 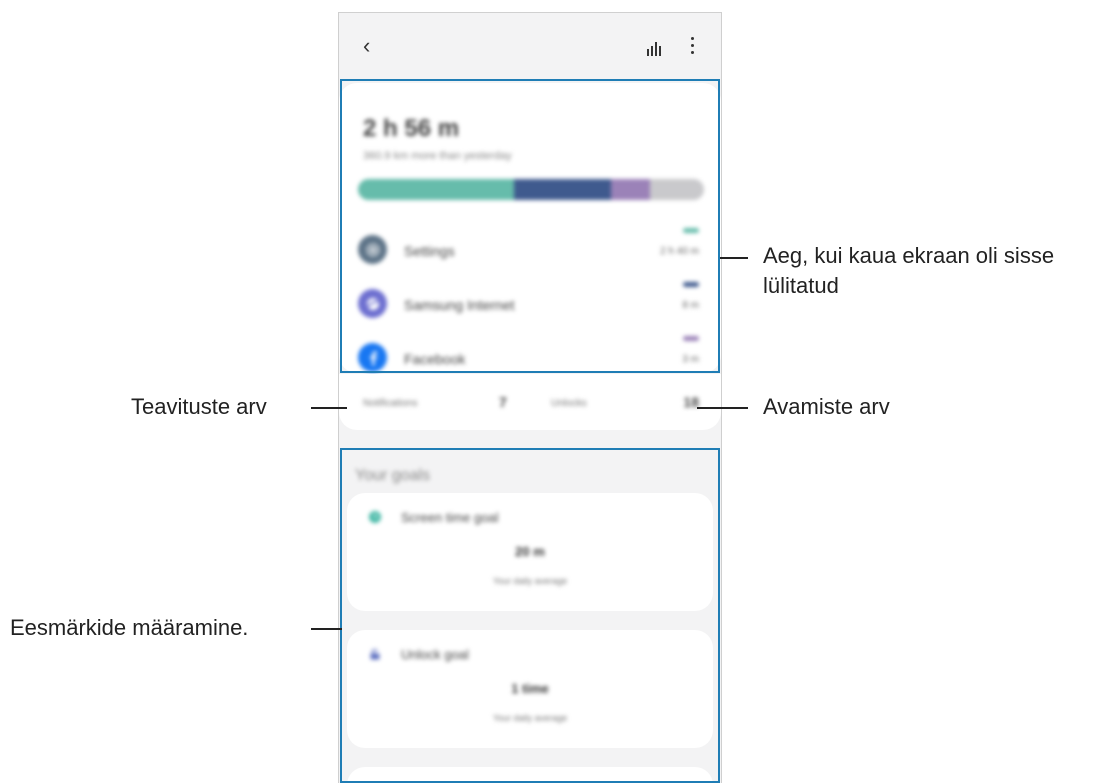 What do you see at coordinates (530, 402) in the screenshot?
I see `notifications-unlocks-card: Notifications 7 Unlocks 18` at bounding box center [530, 402].